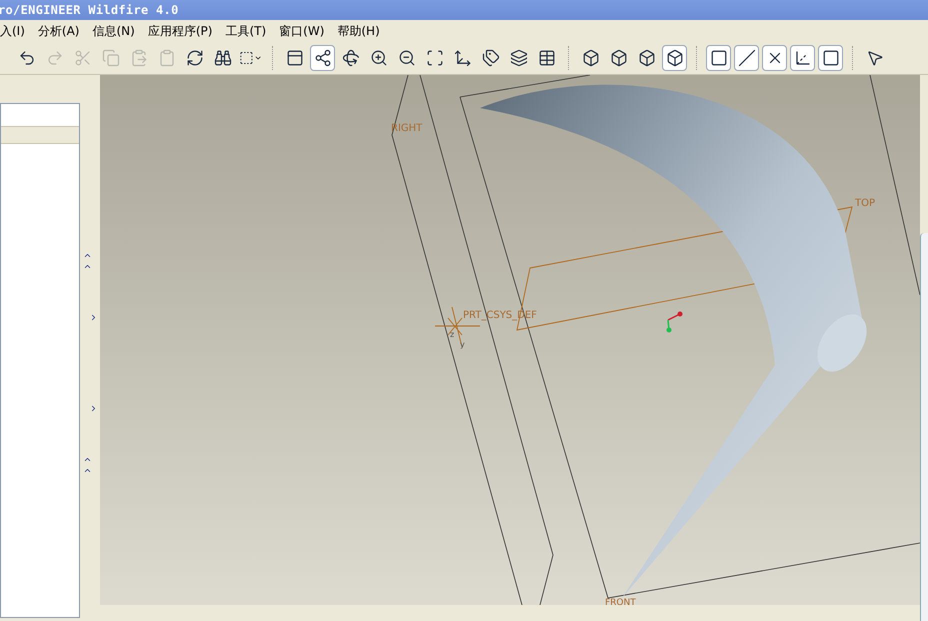 Image resolution: width=928 pixels, height=621 pixels. I want to click on menu-item: 窗口(W), so click(301, 31).